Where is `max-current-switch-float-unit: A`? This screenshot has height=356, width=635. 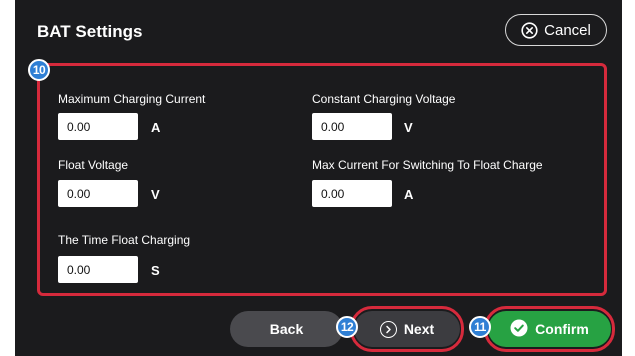 max-current-switch-float-unit: A is located at coordinates (409, 194).